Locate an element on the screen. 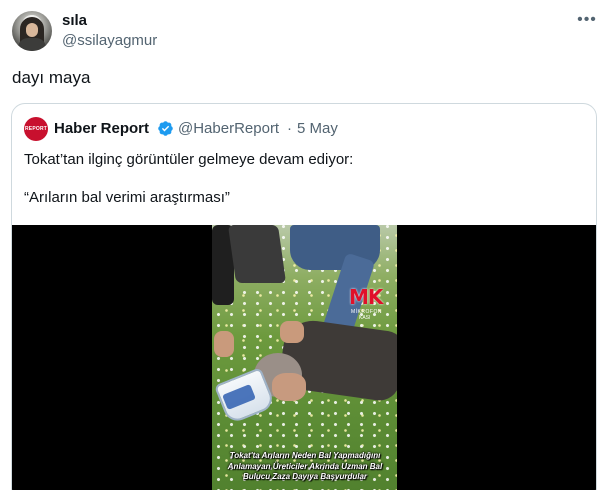  user-avatar is located at coordinates (32, 31).